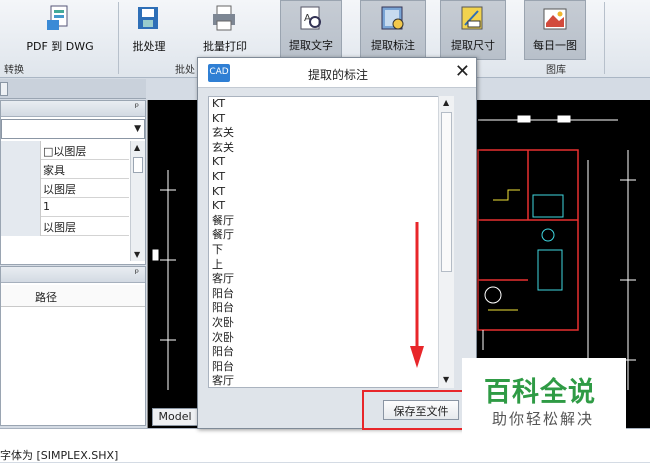 The width and height of the screenshot is (650, 463). I want to click on left-toolbar-strip, so click(73, 89).